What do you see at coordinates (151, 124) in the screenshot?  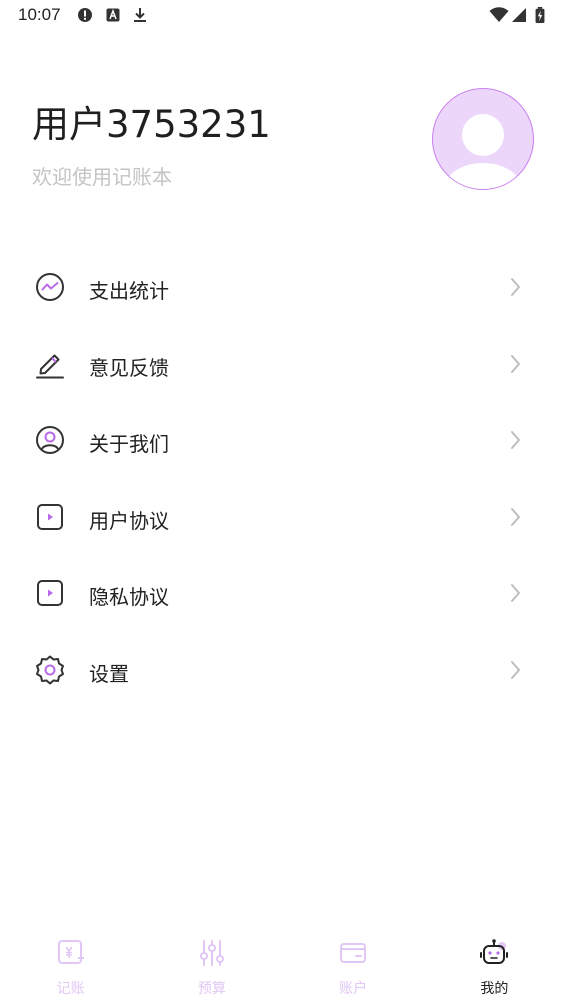 I see `profile-username: 用户3753231` at bounding box center [151, 124].